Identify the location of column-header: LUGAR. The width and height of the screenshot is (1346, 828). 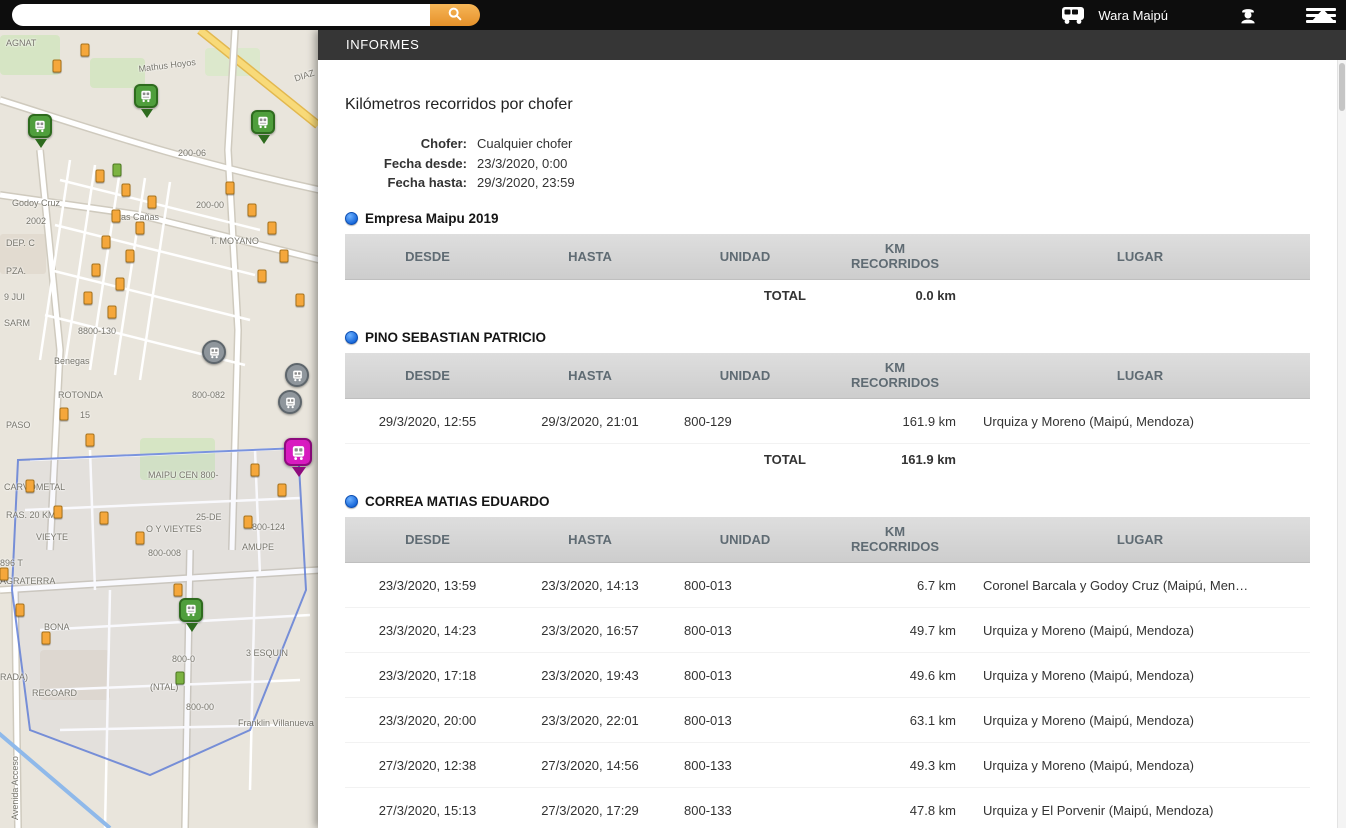
(1140, 375).